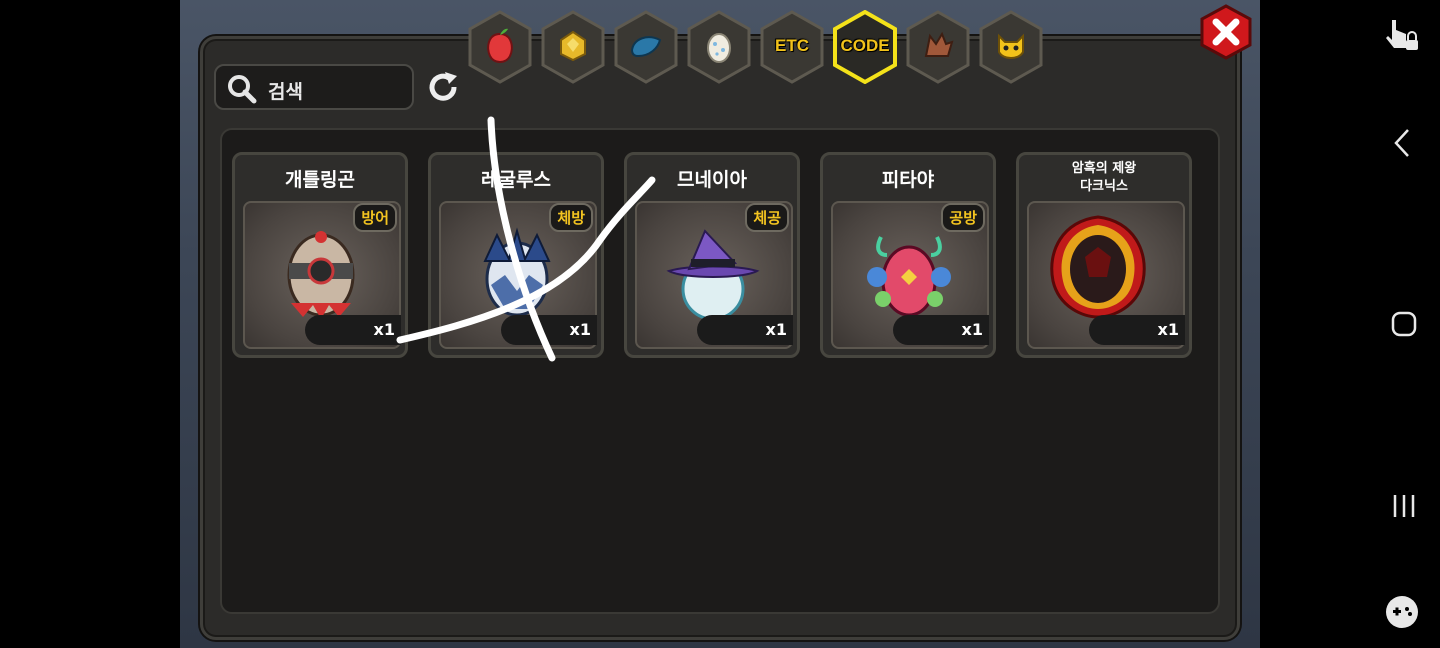 The height and width of the screenshot is (648, 1440). I want to click on tab-monster, so click(1011, 47).